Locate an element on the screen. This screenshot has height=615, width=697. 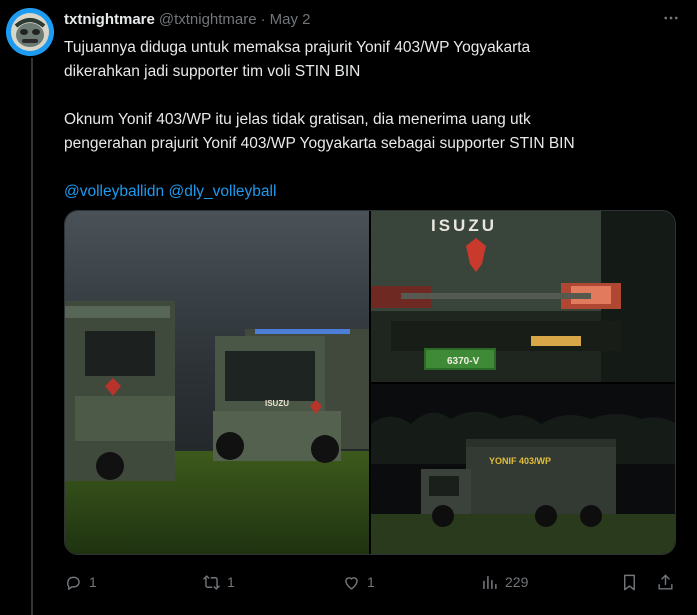
truck-side-label: YONIF 403/WP is located at coordinates (520, 461).